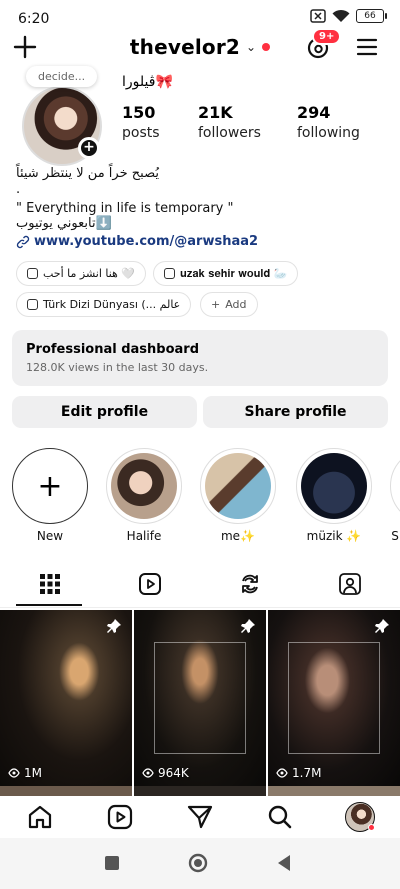 Image resolution: width=400 pixels, height=889 pixels. What do you see at coordinates (173, 773) in the screenshot?
I see `view-count-text: 964K` at bounding box center [173, 773].